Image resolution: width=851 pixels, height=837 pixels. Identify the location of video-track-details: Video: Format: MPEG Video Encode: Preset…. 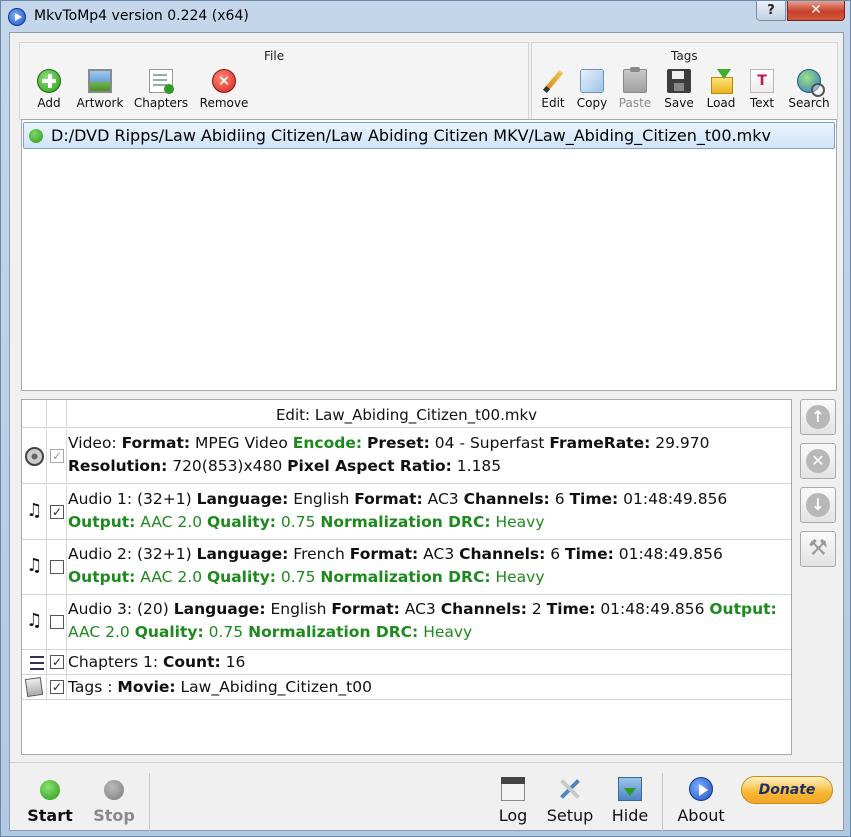
(429, 455).